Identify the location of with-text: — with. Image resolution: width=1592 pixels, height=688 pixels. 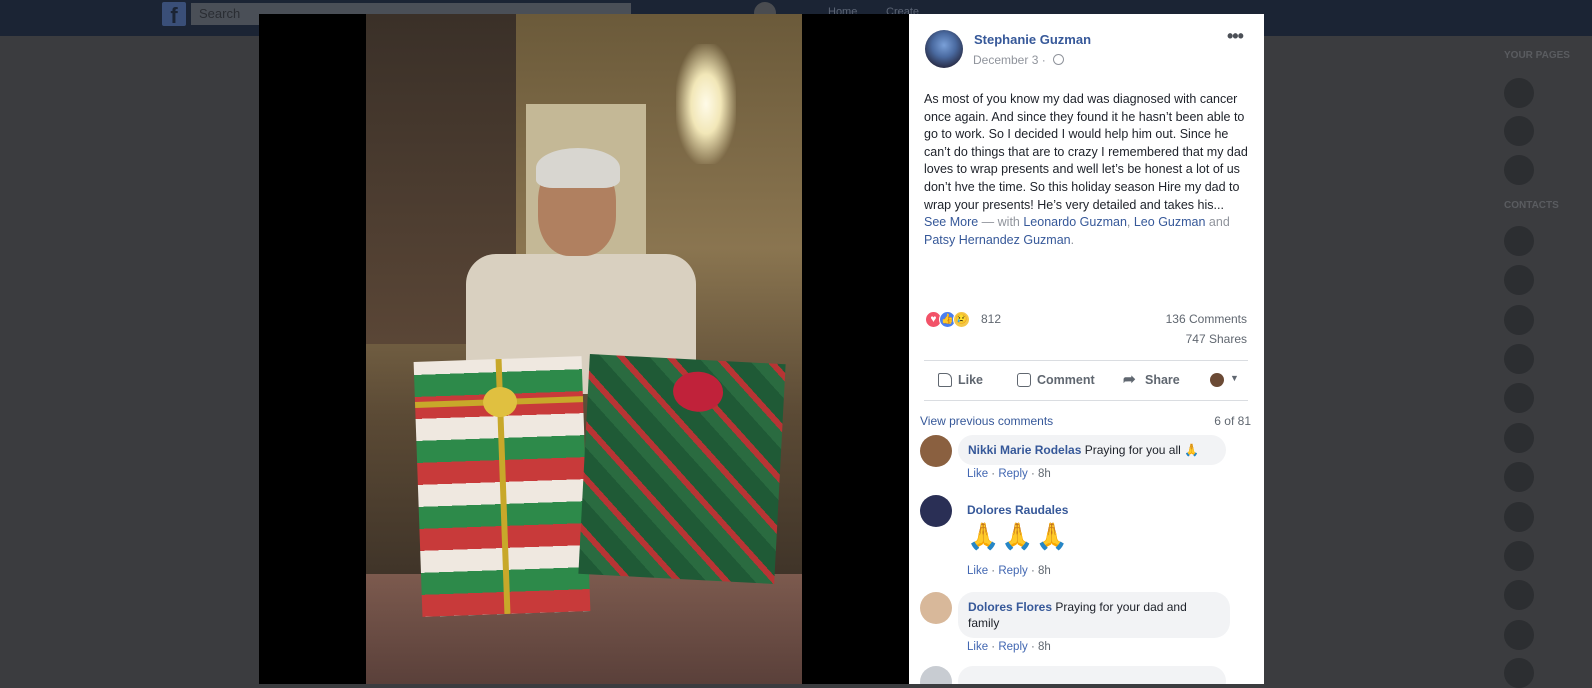
(1001, 222).